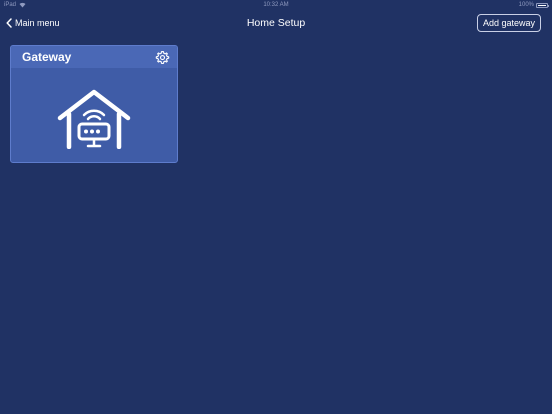 The width and height of the screenshot is (552, 414). I want to click on status-bar: iPad 10:32 AM 100%, so click(276, 5).